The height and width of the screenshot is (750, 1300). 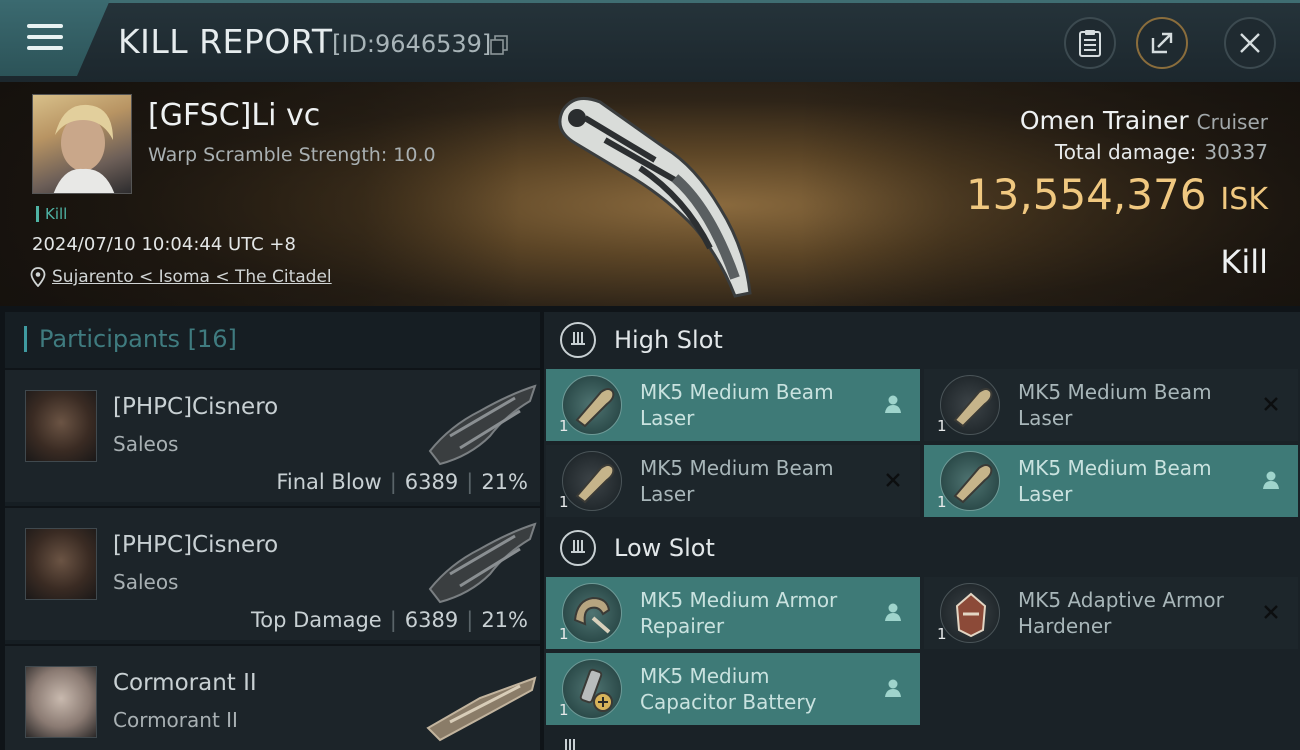 What do you see at coordinates (499, 45) in the screenshot?
I see `copy-icon` at bounding box center [499, 45].